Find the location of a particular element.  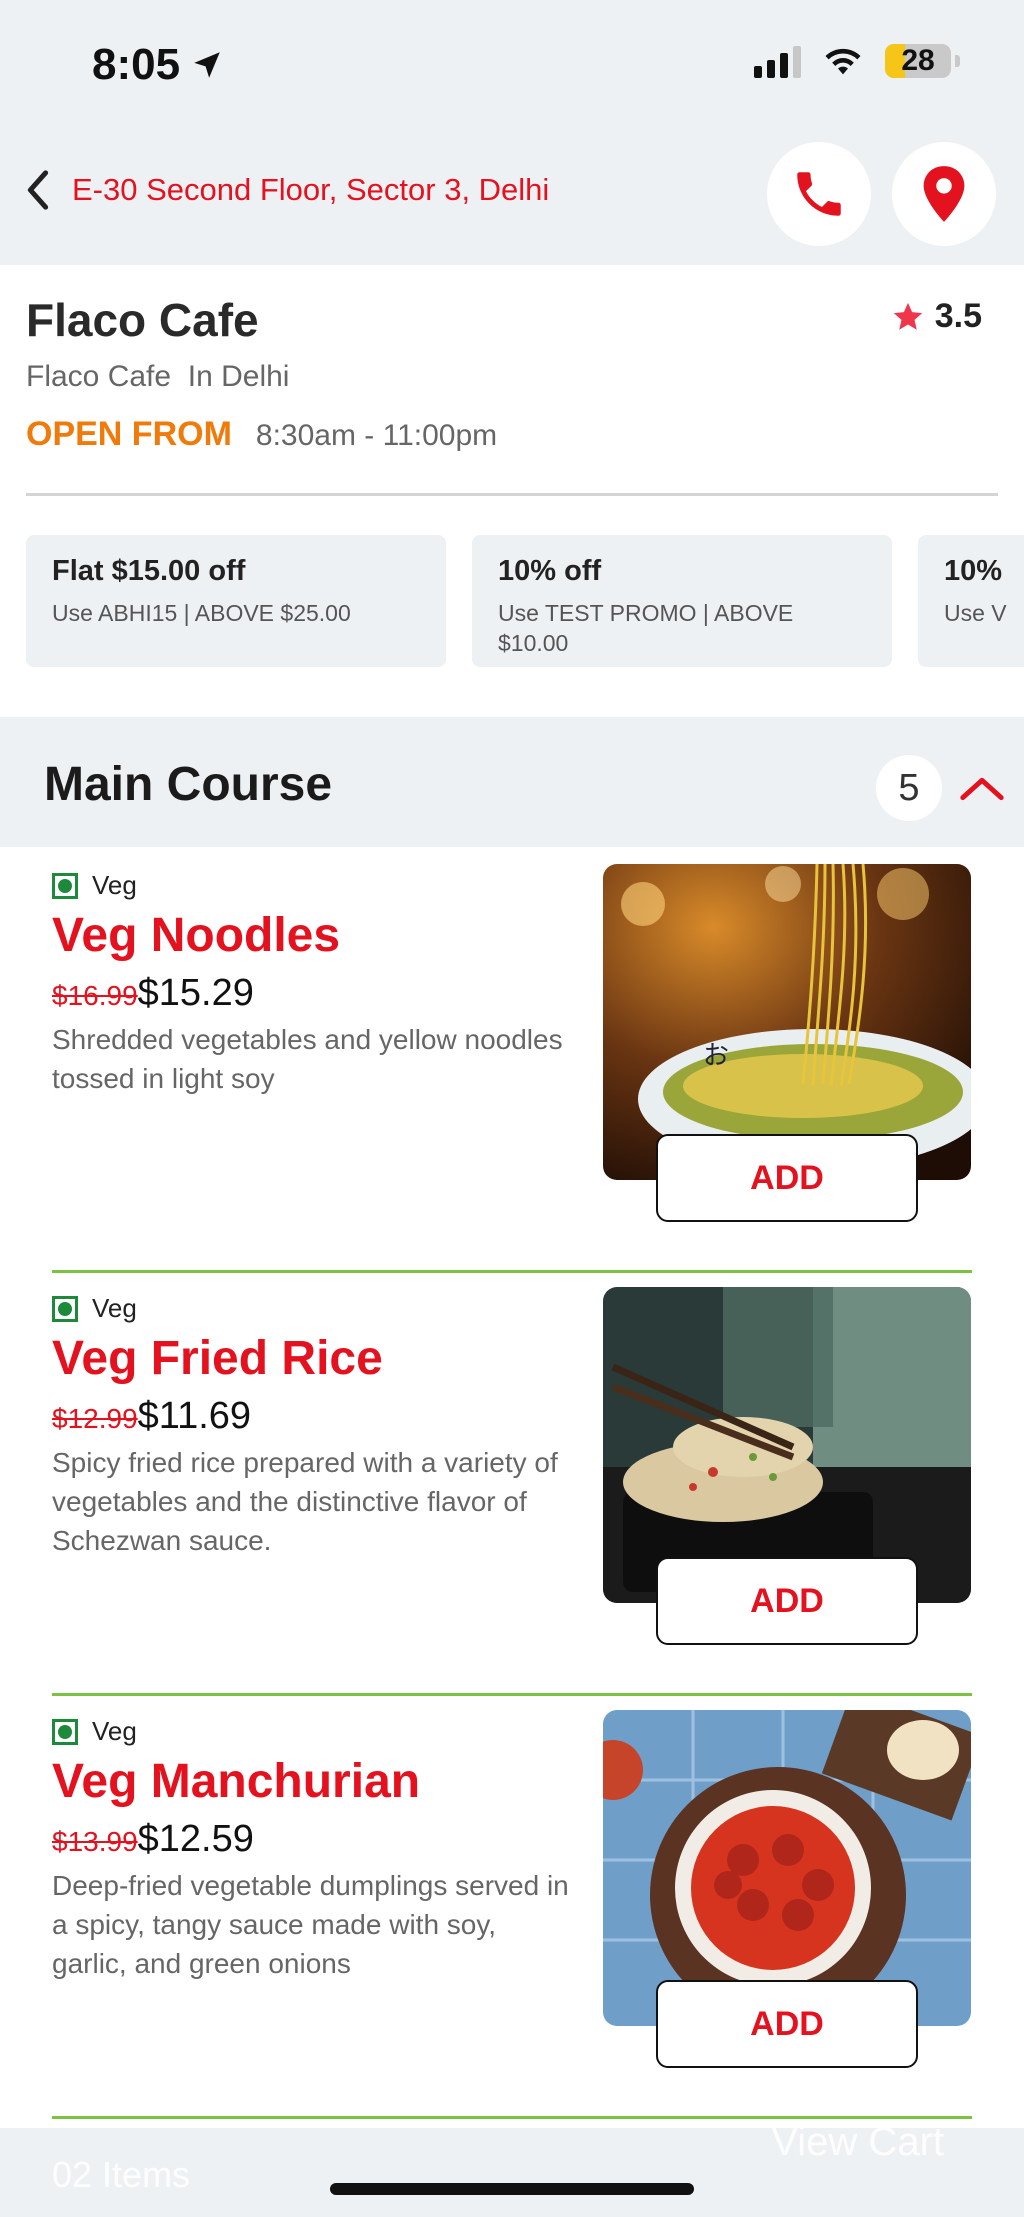

phone-icon is located at coordinates (819, 194).